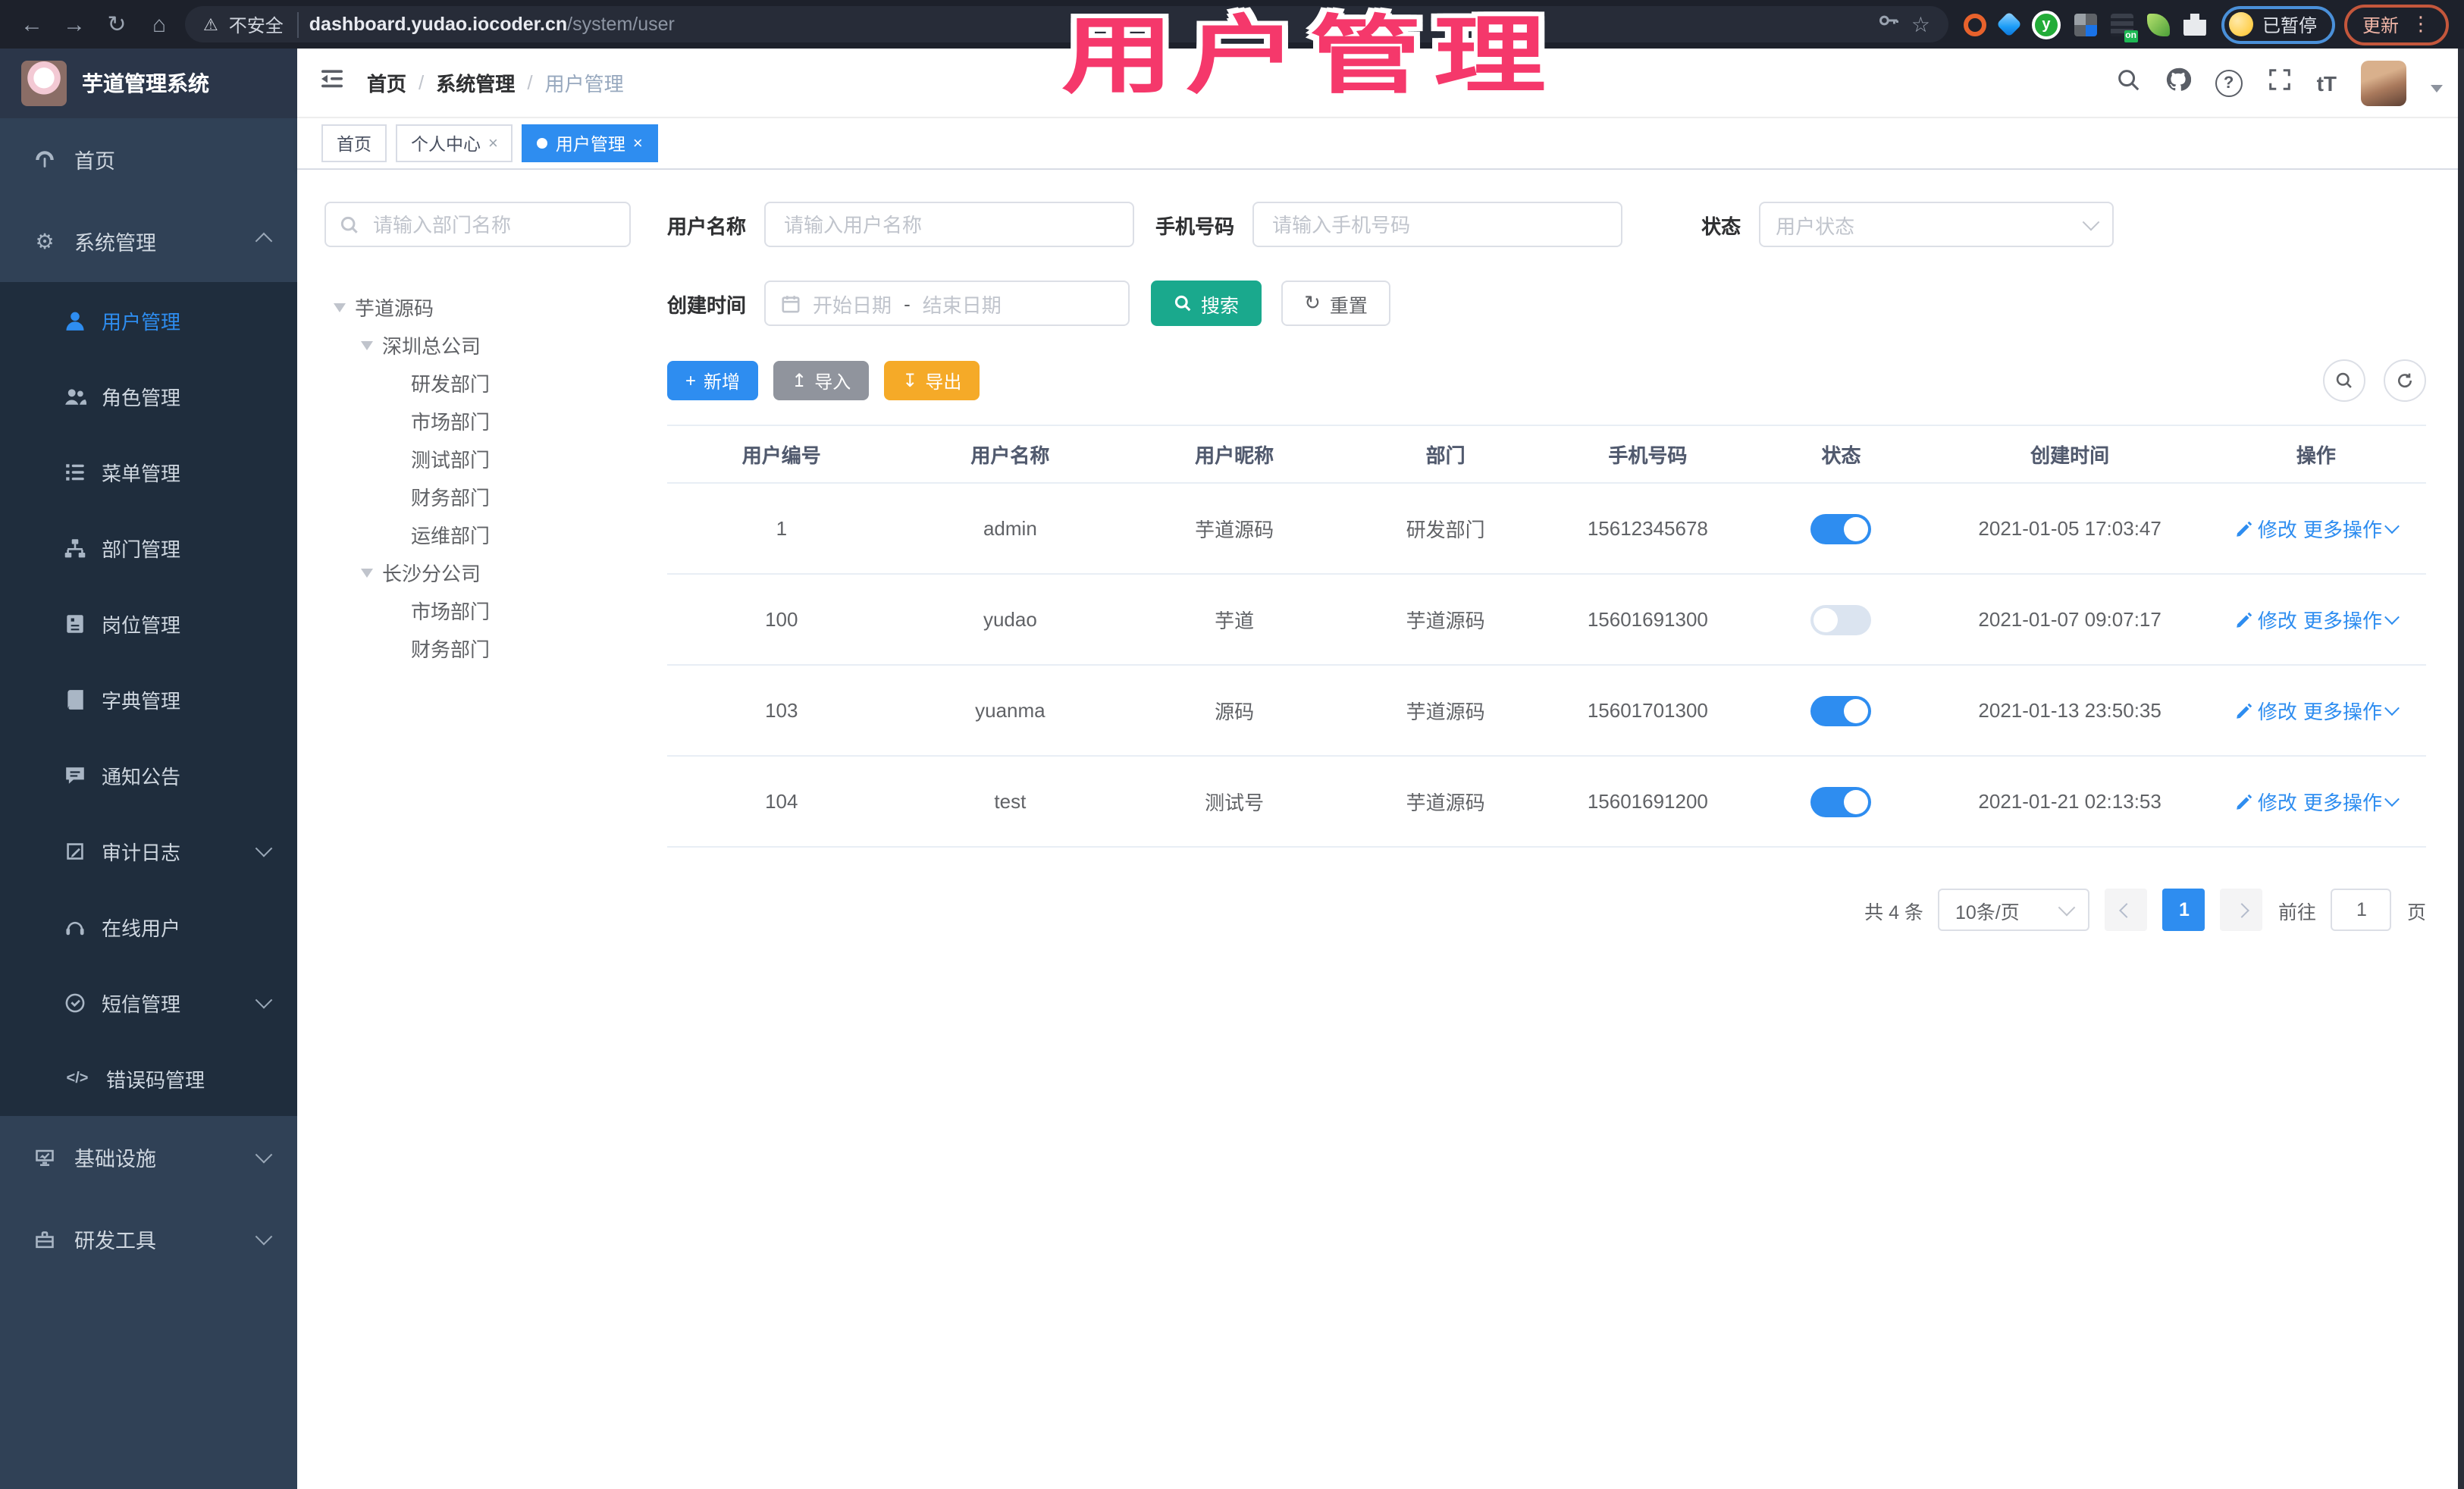  Describe the element at coordinates (2405, 380) in the screenshot. I see `refresh-table-button` at that location.